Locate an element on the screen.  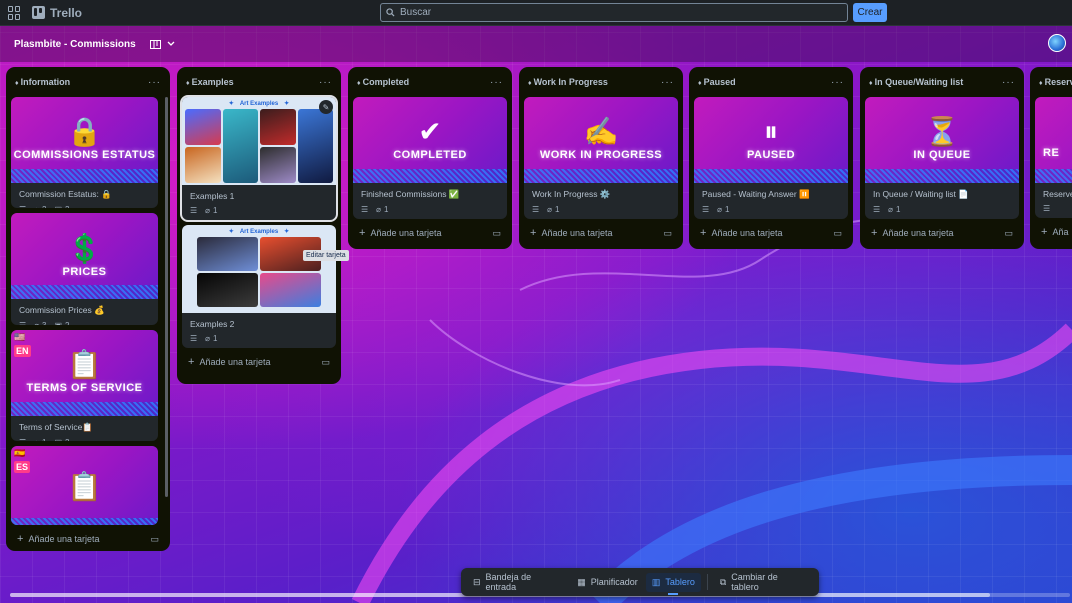
card-title: In Queue / Waiting list 📄 is located at coordinates (921, 194).